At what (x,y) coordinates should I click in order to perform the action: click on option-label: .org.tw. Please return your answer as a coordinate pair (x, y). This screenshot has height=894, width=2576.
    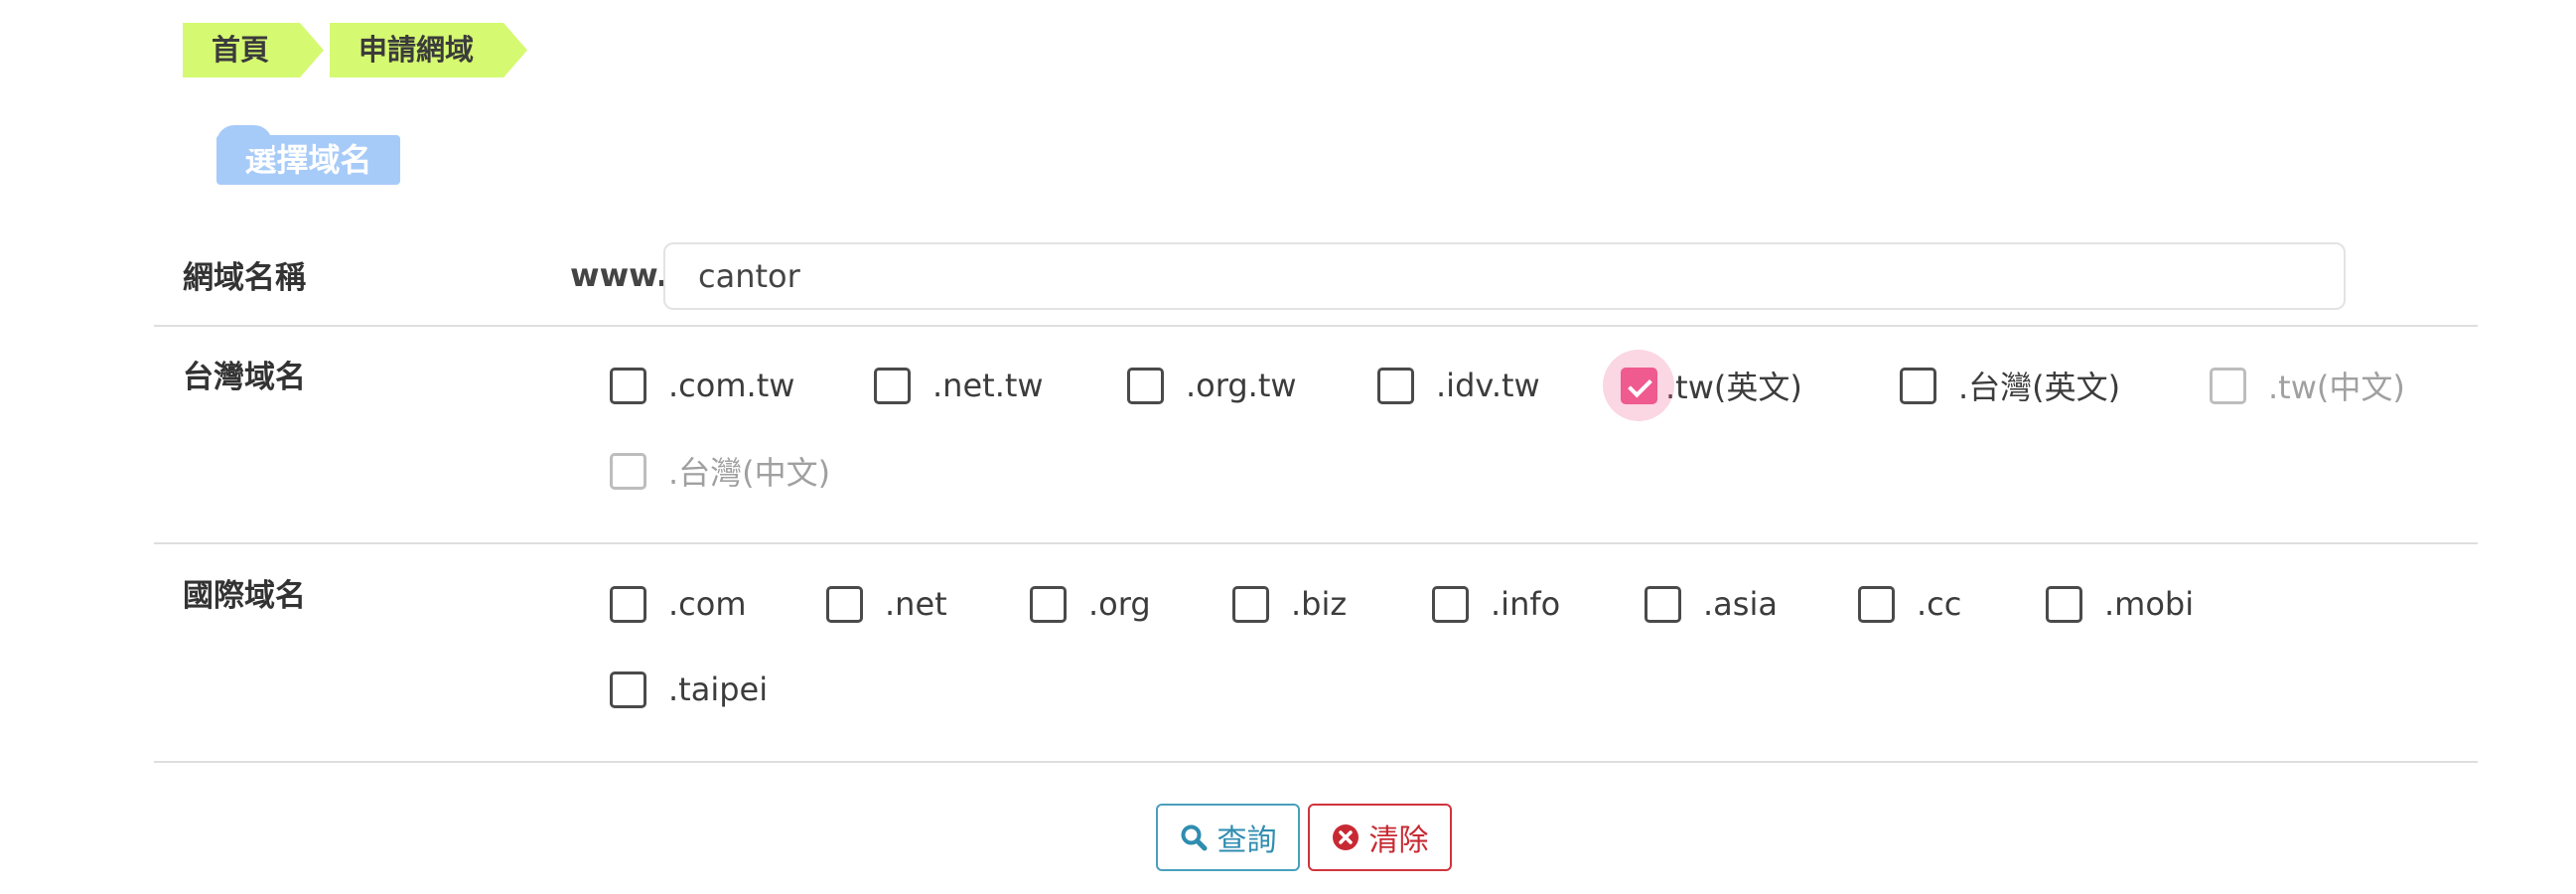
    Looking at the image, I should click on (1241, 385).